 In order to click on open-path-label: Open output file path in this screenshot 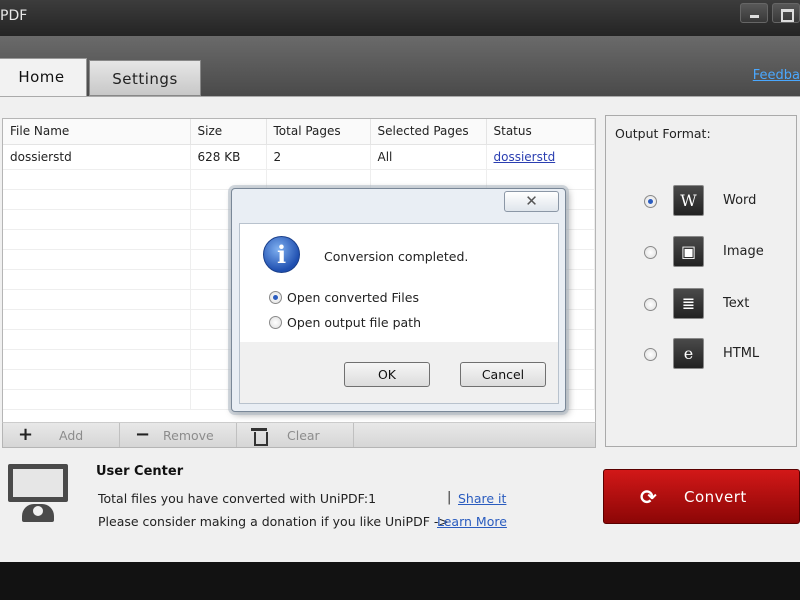, I will do `click(354, 322)`.